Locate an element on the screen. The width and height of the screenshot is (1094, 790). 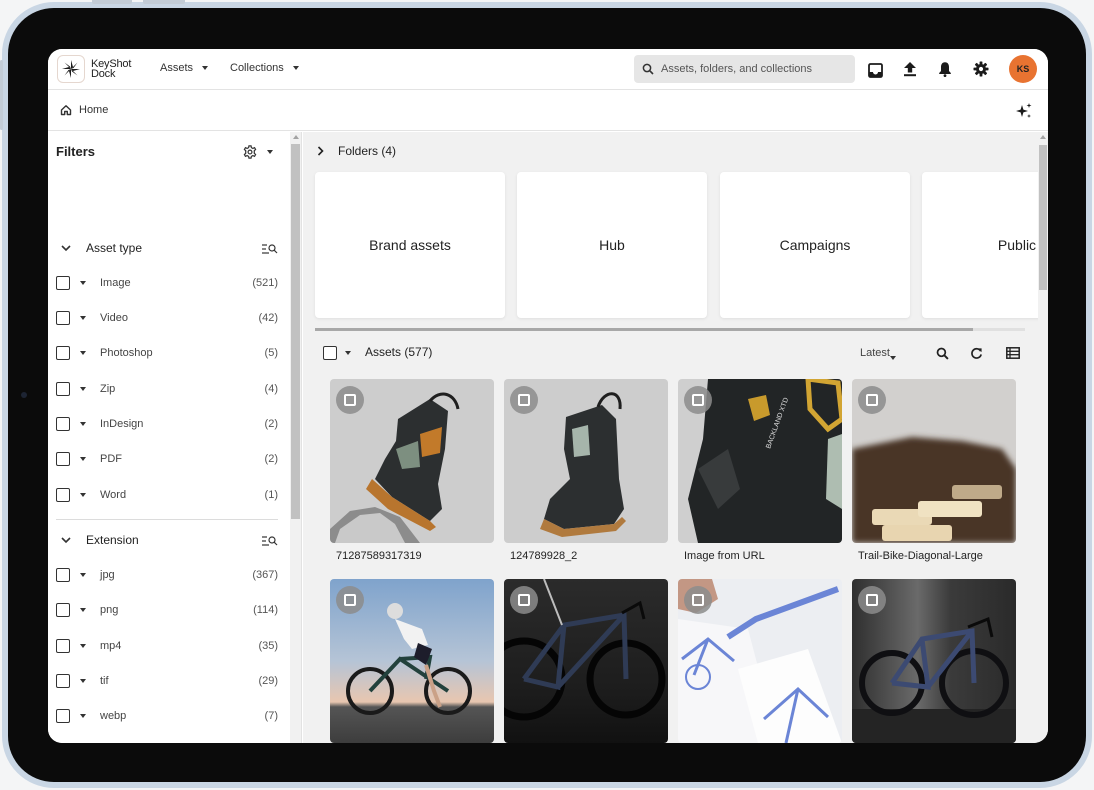
filter-section-asset-type: Asset type is located at coordinates (167, 248).